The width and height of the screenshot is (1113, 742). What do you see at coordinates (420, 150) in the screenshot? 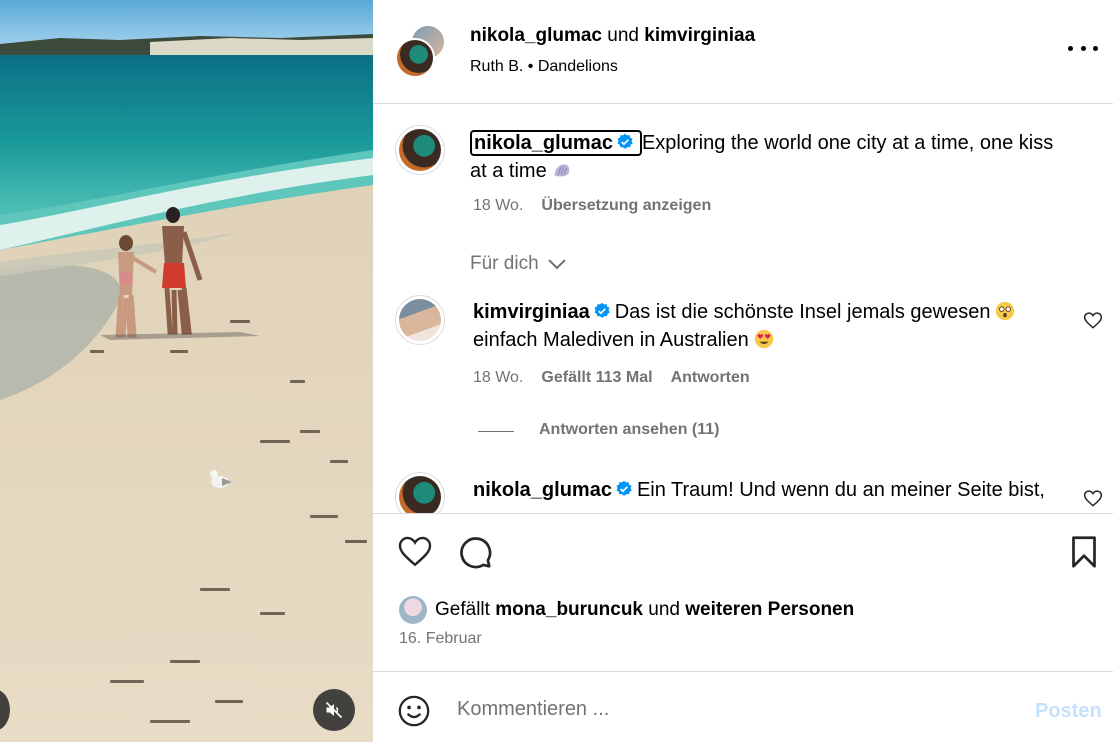
I see `caption-author-avatar` at bounding box center [420, 150].